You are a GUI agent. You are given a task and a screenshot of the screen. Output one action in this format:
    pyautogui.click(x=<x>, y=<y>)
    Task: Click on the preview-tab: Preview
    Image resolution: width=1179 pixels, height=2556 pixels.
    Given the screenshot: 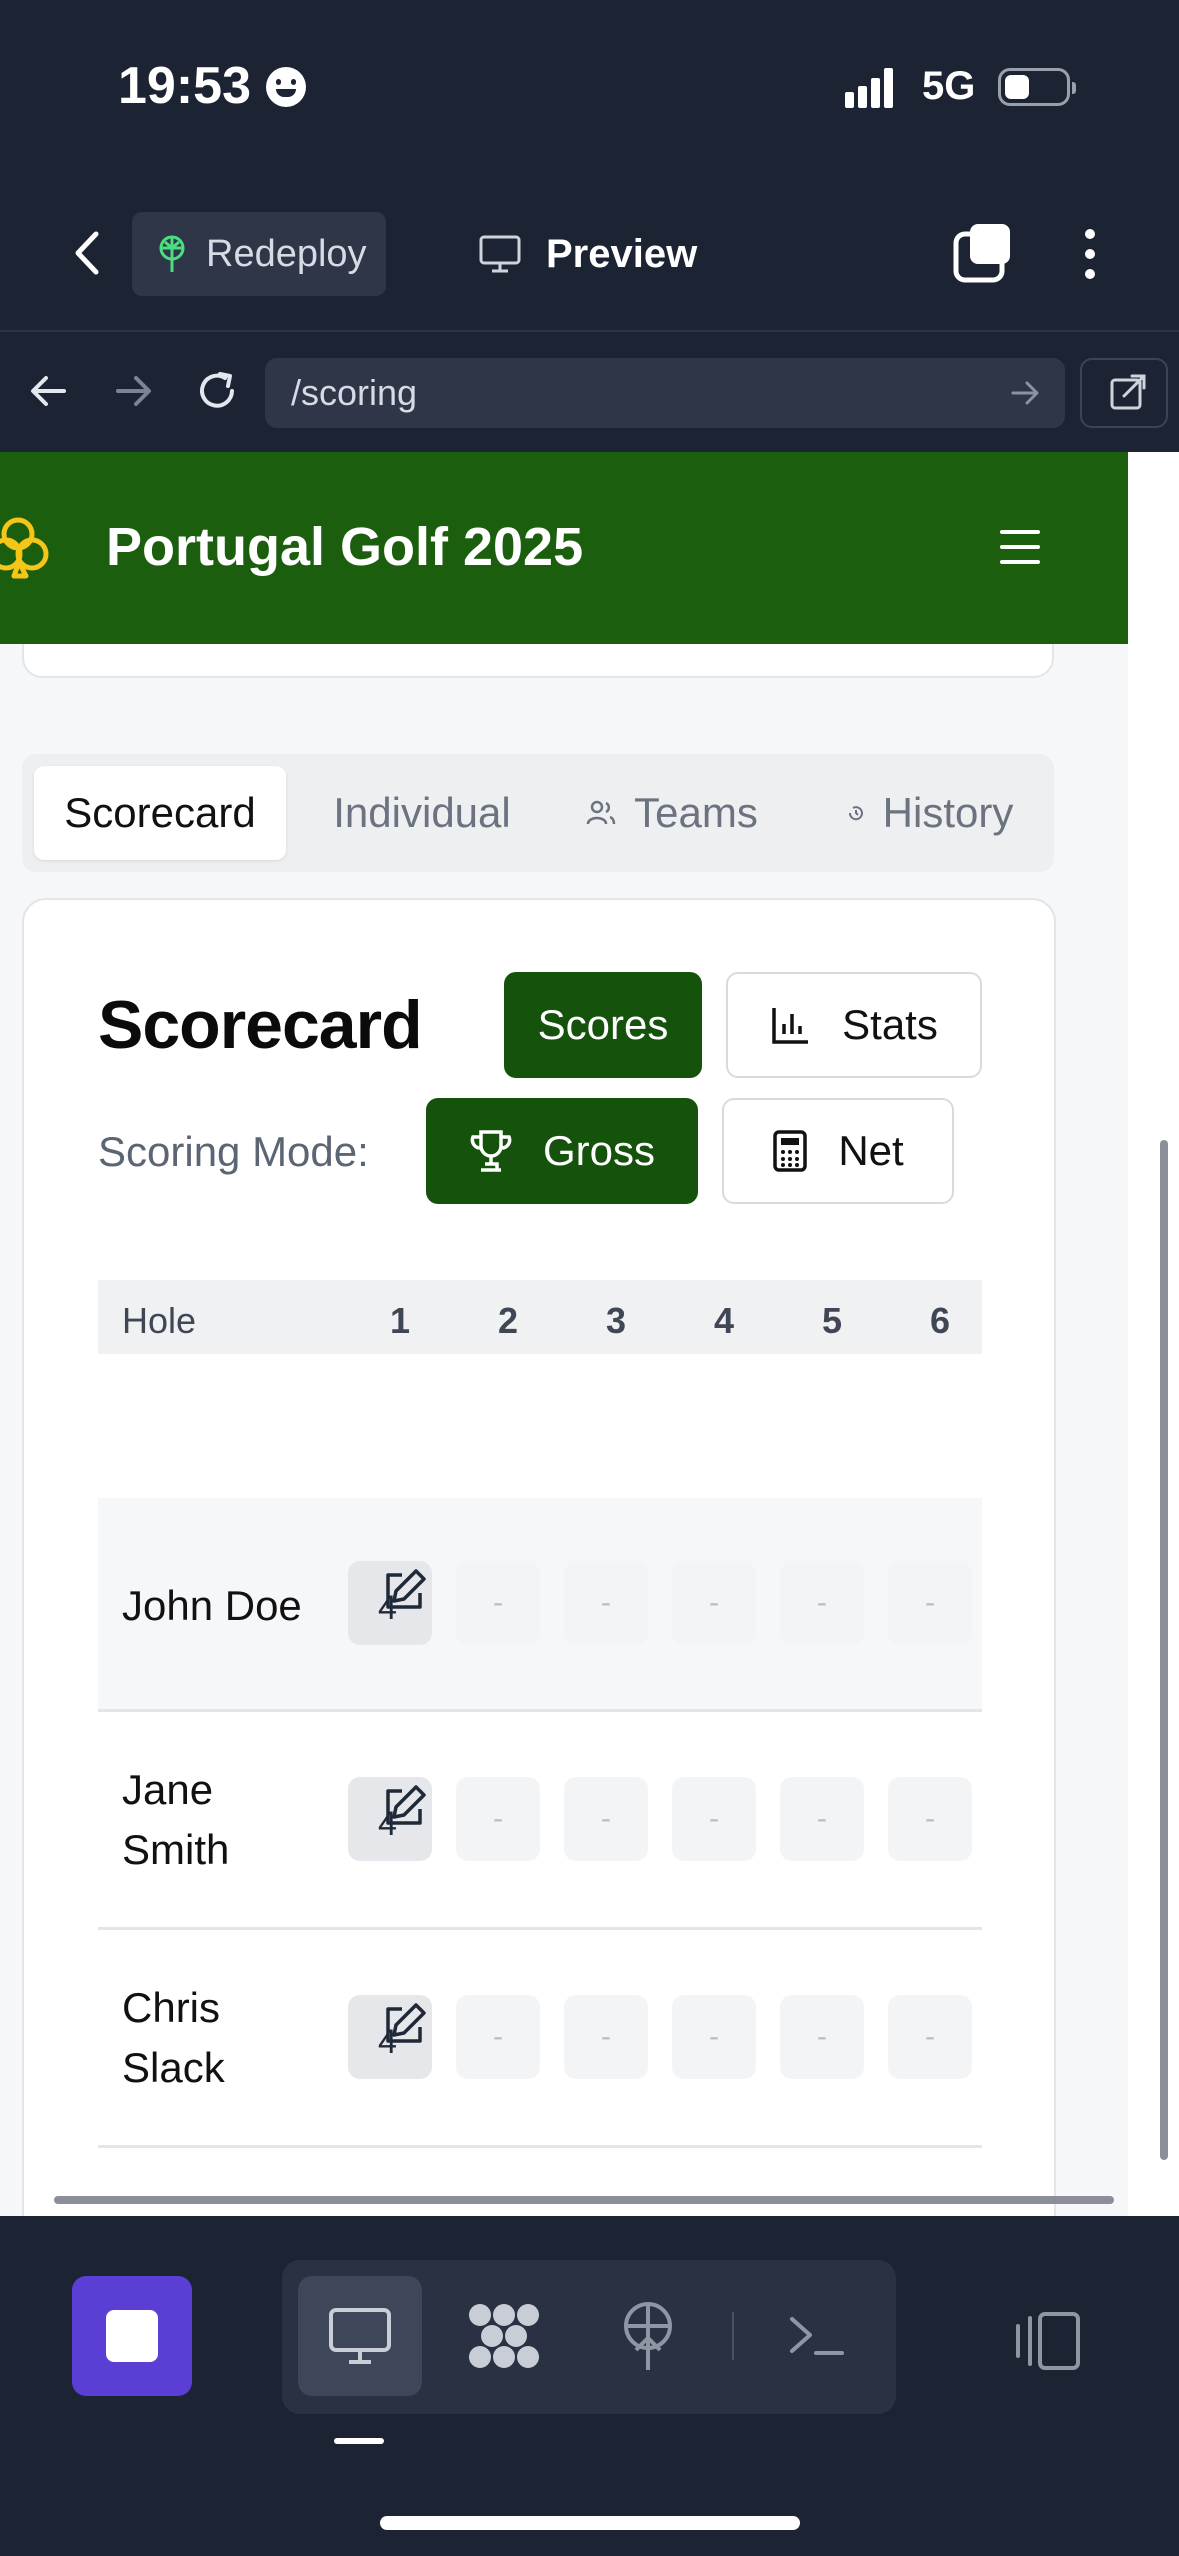 What is the action you would take?
    pyautogui.click(x=587, y=254)
    